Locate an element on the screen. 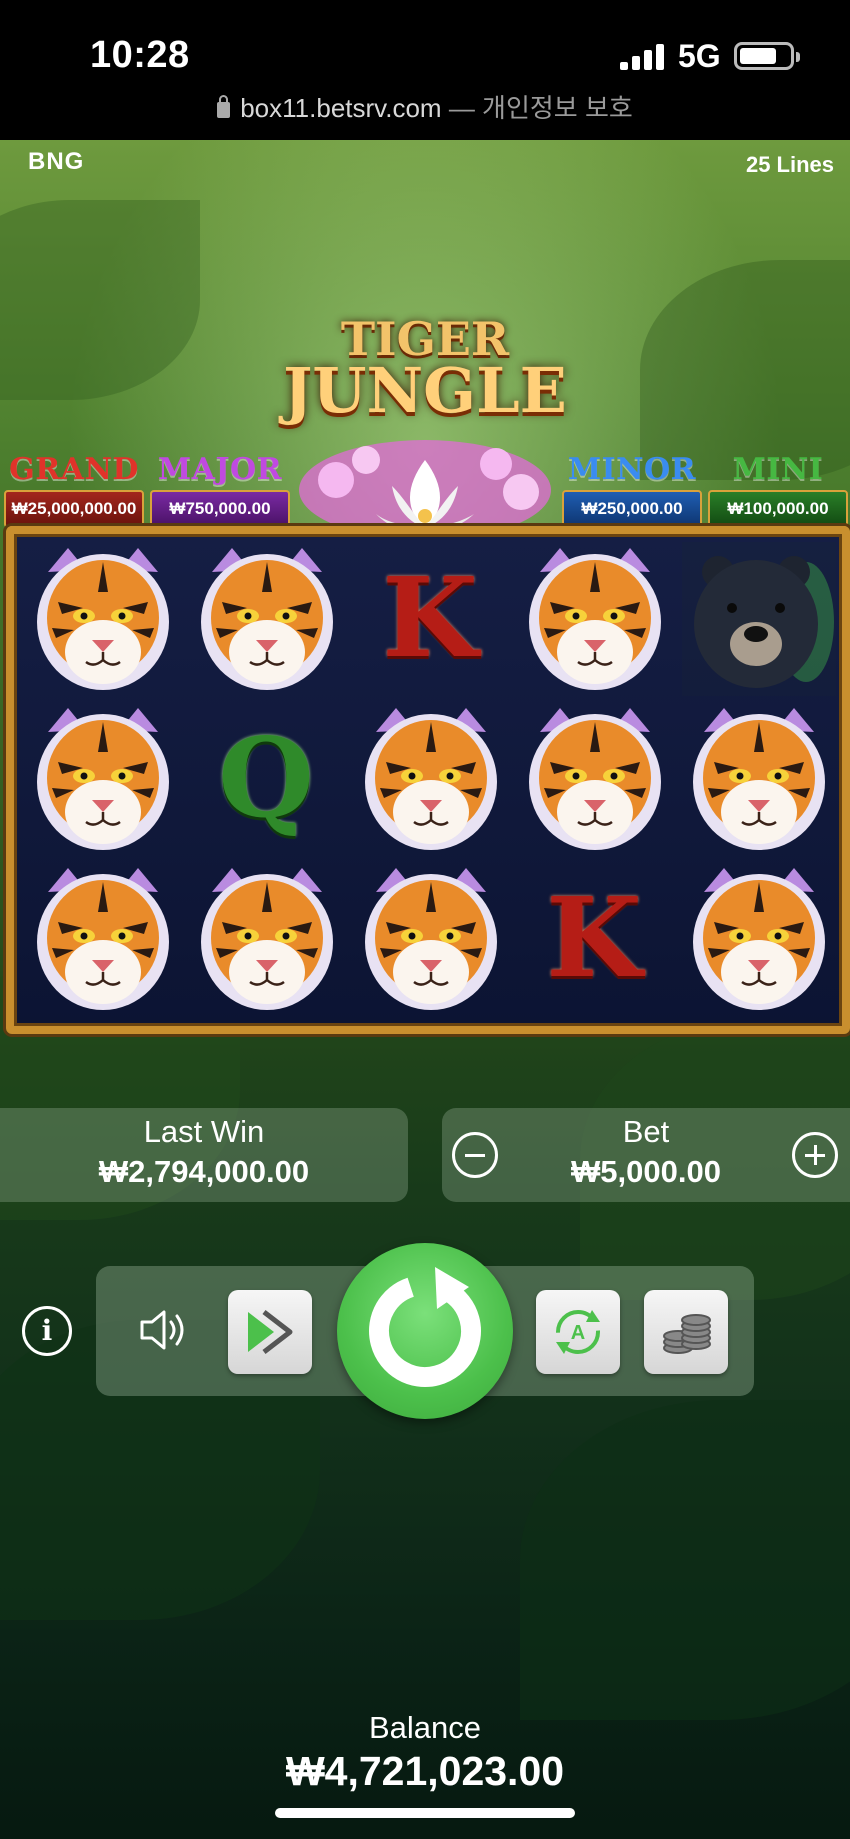 The height and width of the screenshot is (1839, 850). svg-text: A is located at coordinates (578, 1333).